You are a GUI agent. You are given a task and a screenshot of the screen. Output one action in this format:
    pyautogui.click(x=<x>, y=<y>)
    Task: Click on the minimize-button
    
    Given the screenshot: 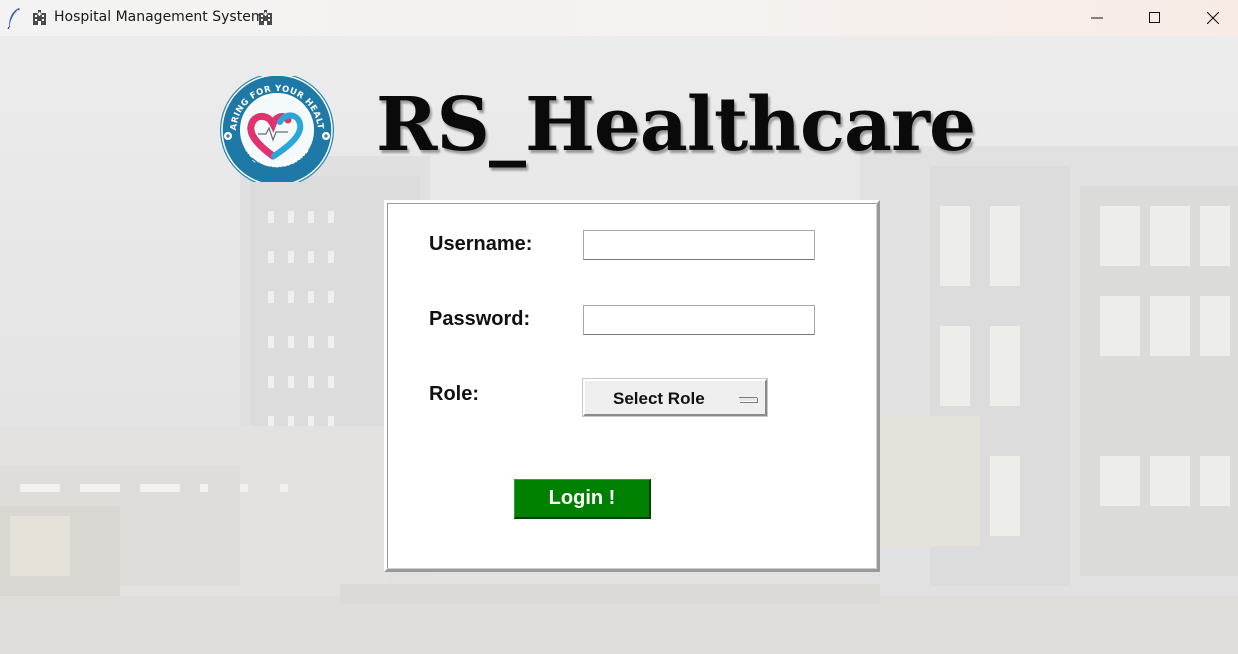 What is the action you would take?
    pyautogui.click(x=1097, y=18)
    